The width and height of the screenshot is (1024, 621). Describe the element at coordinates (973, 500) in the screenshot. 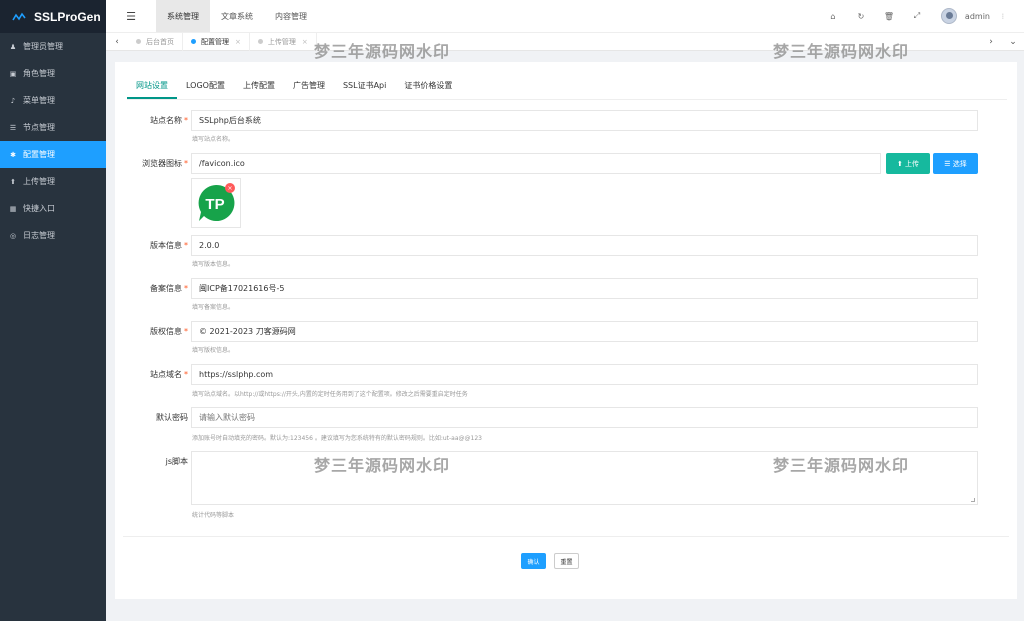

I see `resize-handle-icon` at that location.